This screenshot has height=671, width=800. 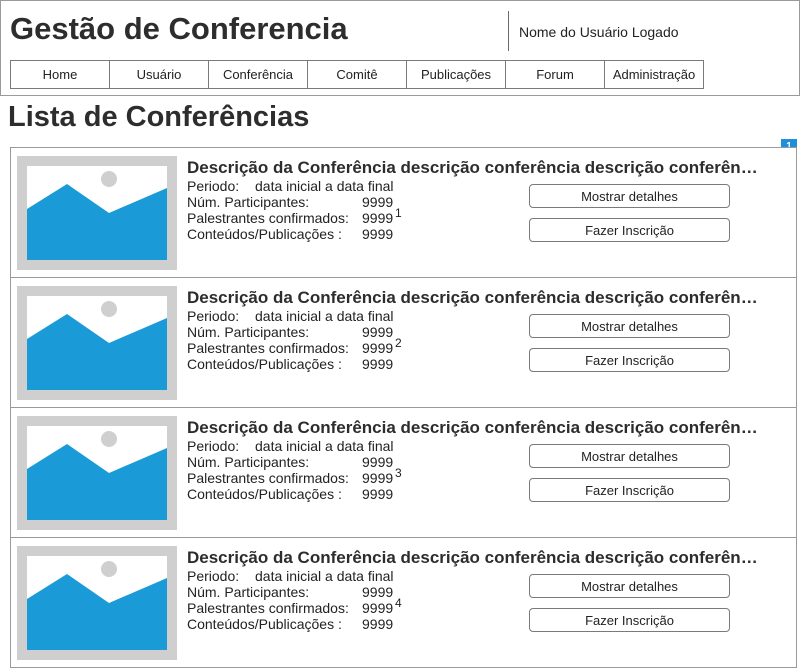 What do you see at coordinates (654, 74) in the screenshot?
I see `nav-item-administracao: Administração` at bounding box center [654, 74].